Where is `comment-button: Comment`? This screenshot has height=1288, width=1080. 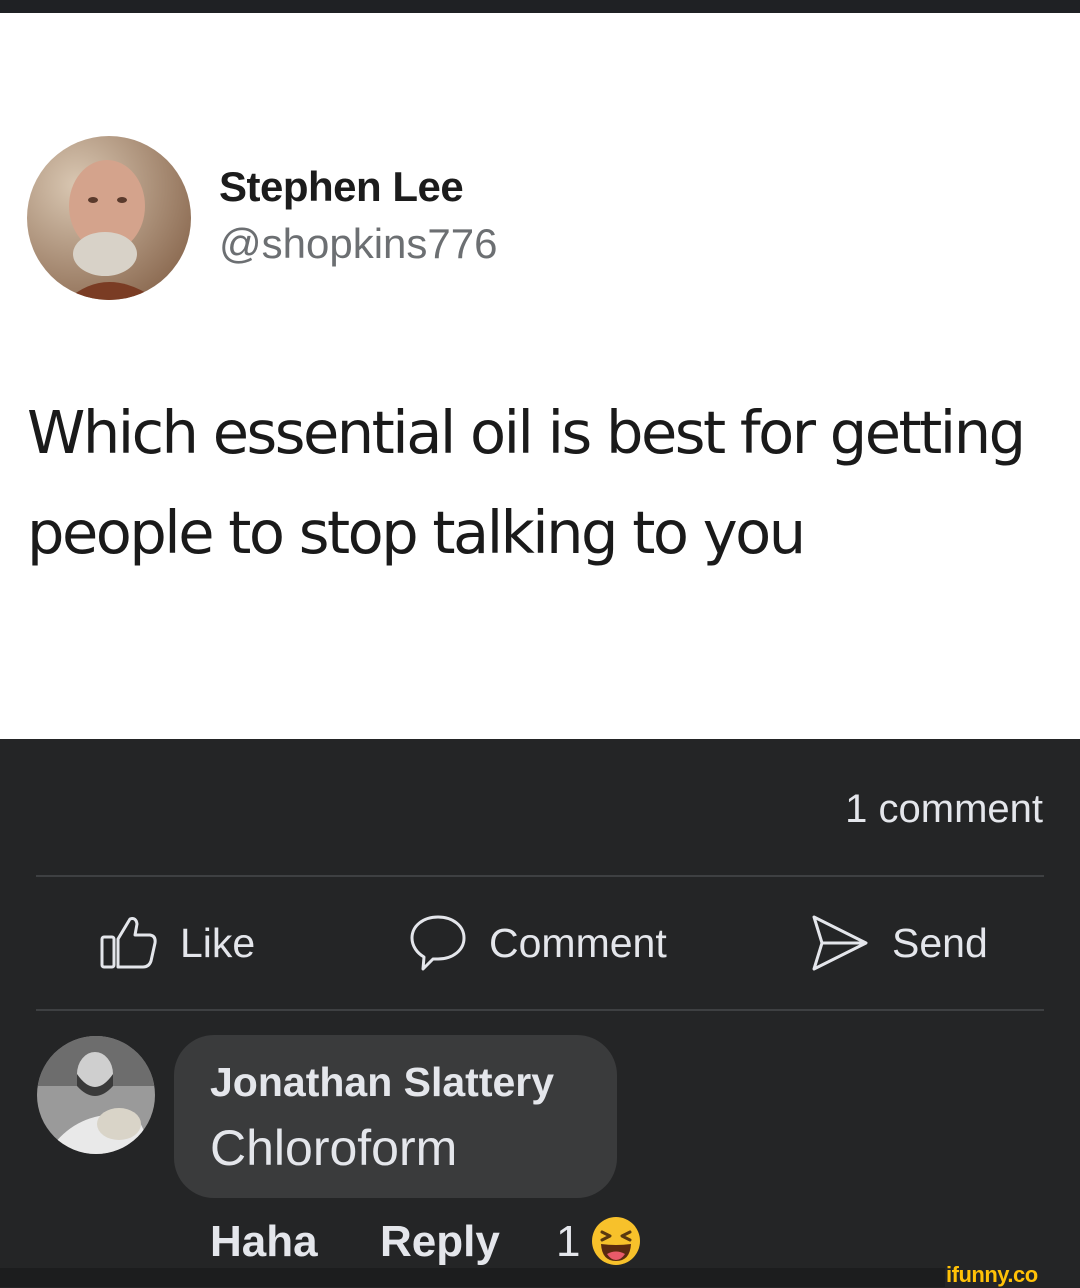 comment-button: Comment is located at coordinates (538, 943).